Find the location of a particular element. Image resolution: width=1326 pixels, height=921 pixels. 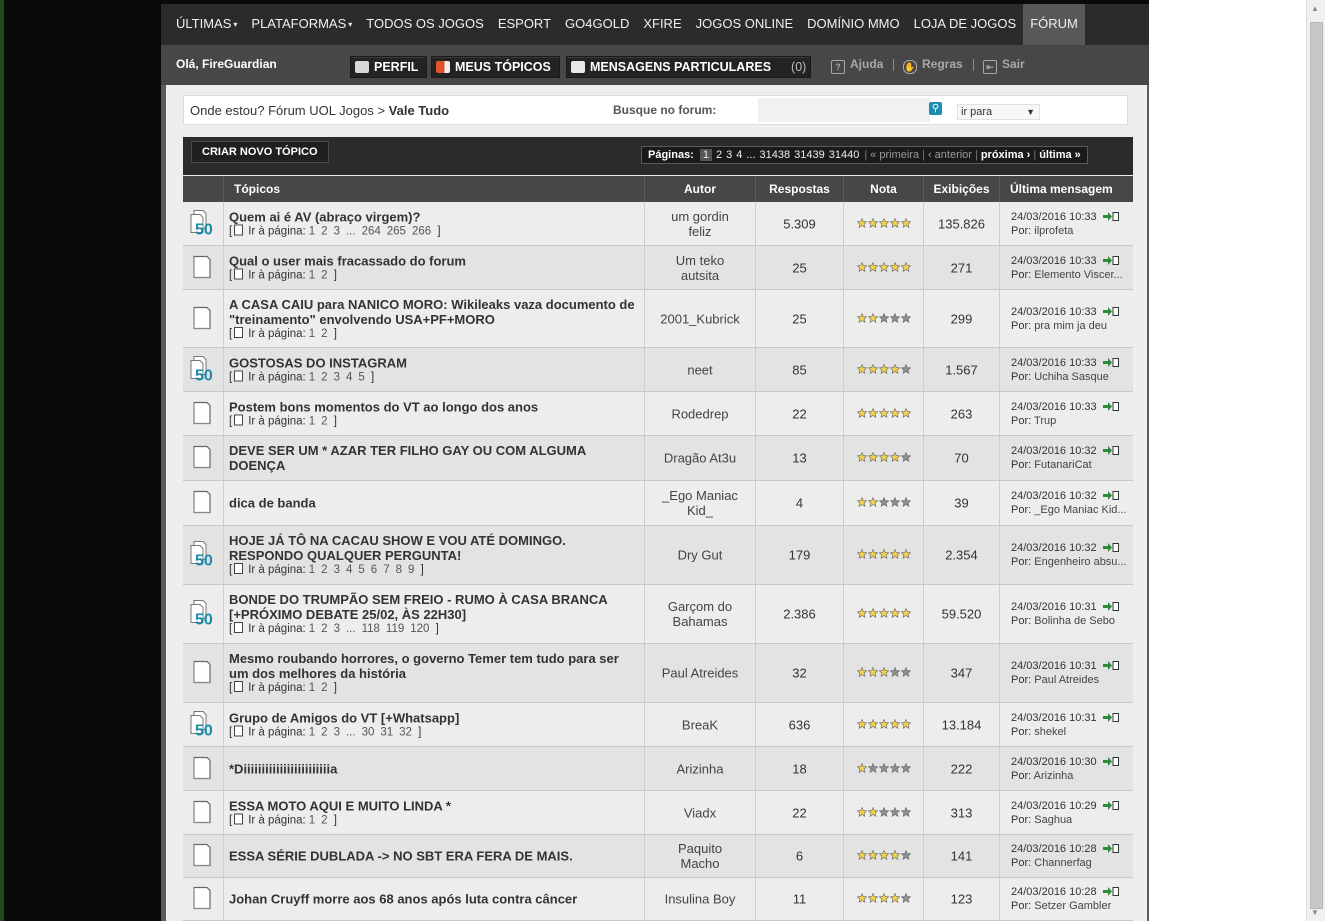

last-message-author-link: Trup is located at coordinates (1045, 421).